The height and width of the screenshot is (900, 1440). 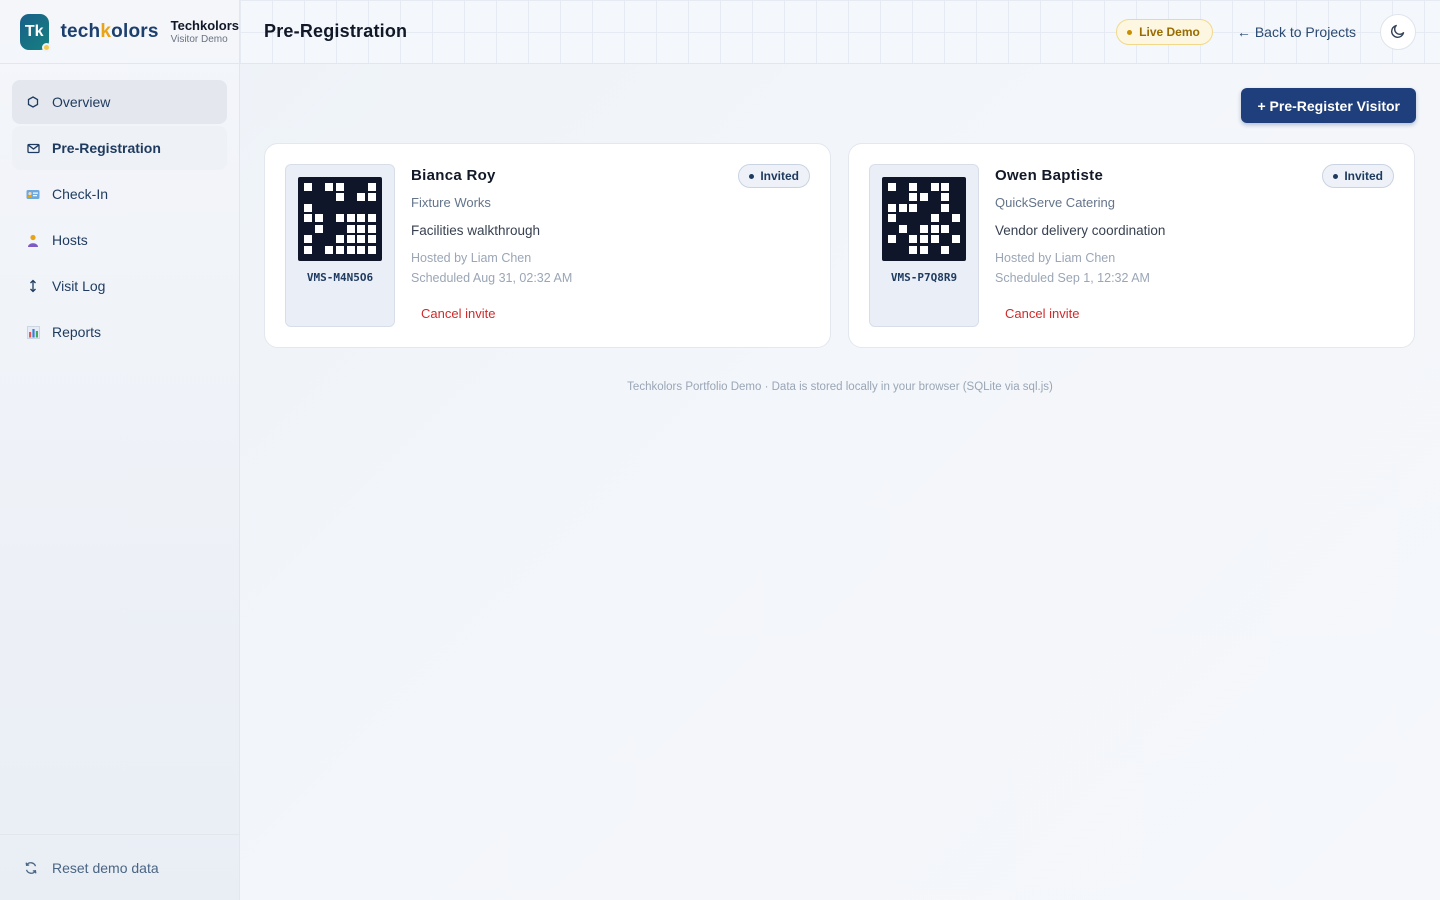 What do you see at coordinates (46, 47) in the screenshot?
I see `logo-dot` at bounding box center [46, 47].